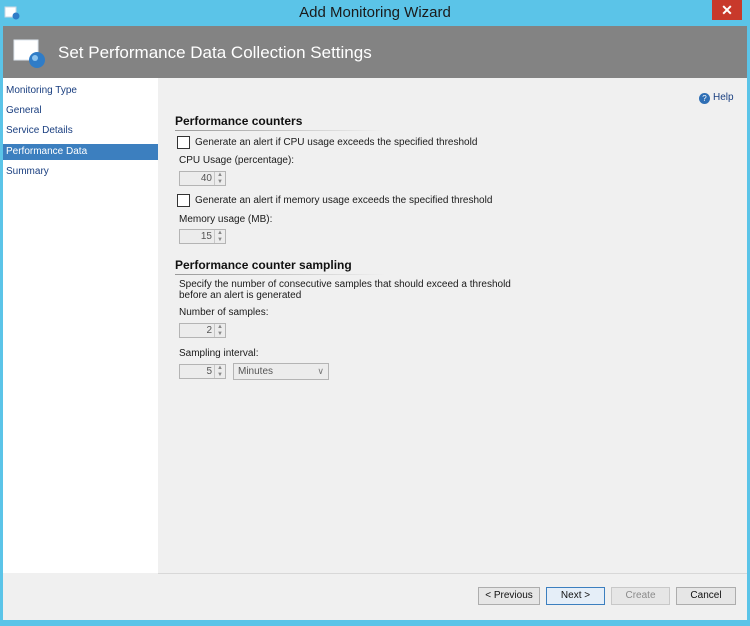 The height and width of the screenshot is (626, 750). Describe the element at coordinates (509, 596) in the screenshot. I see `previous-button: < Previous` at that location.